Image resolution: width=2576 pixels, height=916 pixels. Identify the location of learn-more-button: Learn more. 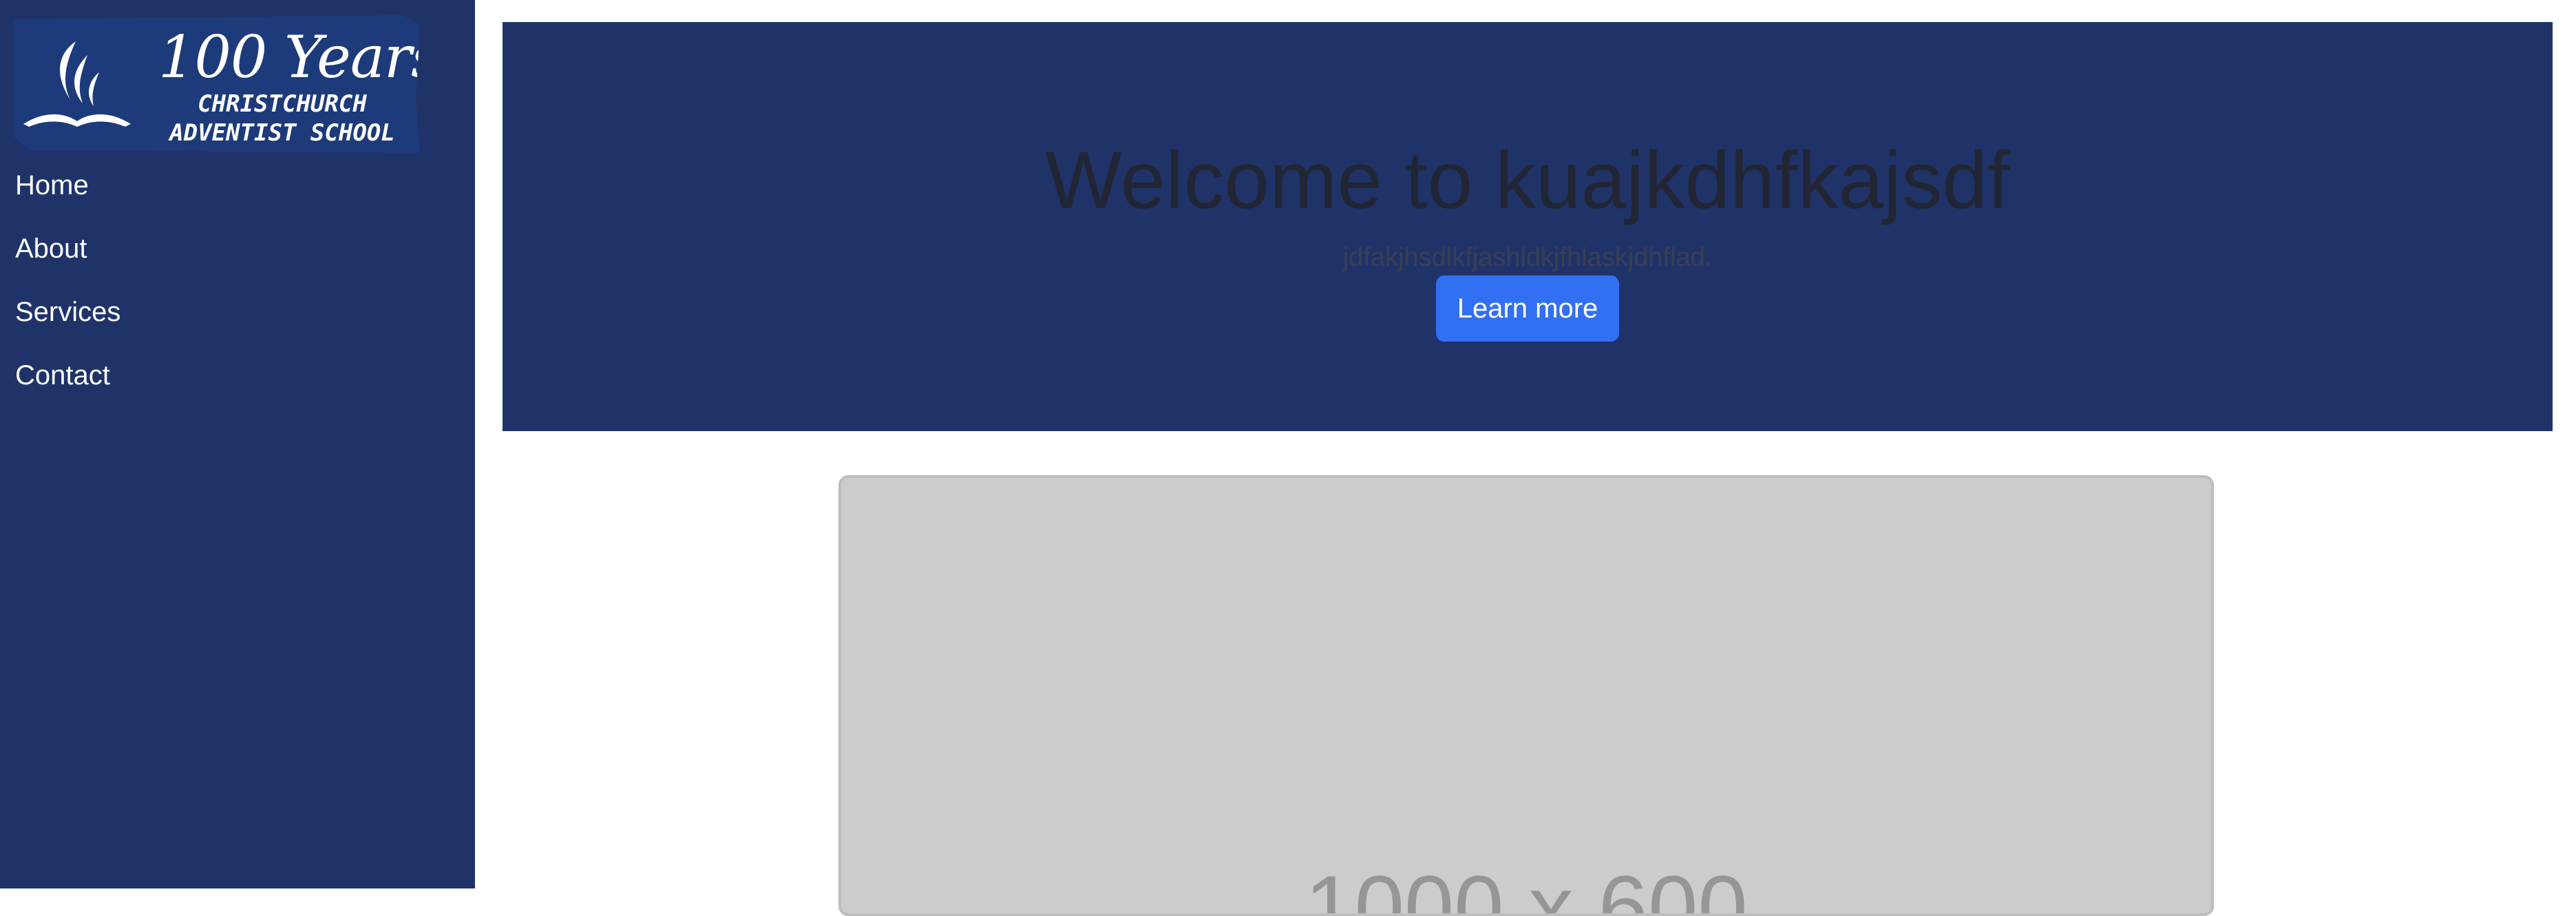
(1528, 308).